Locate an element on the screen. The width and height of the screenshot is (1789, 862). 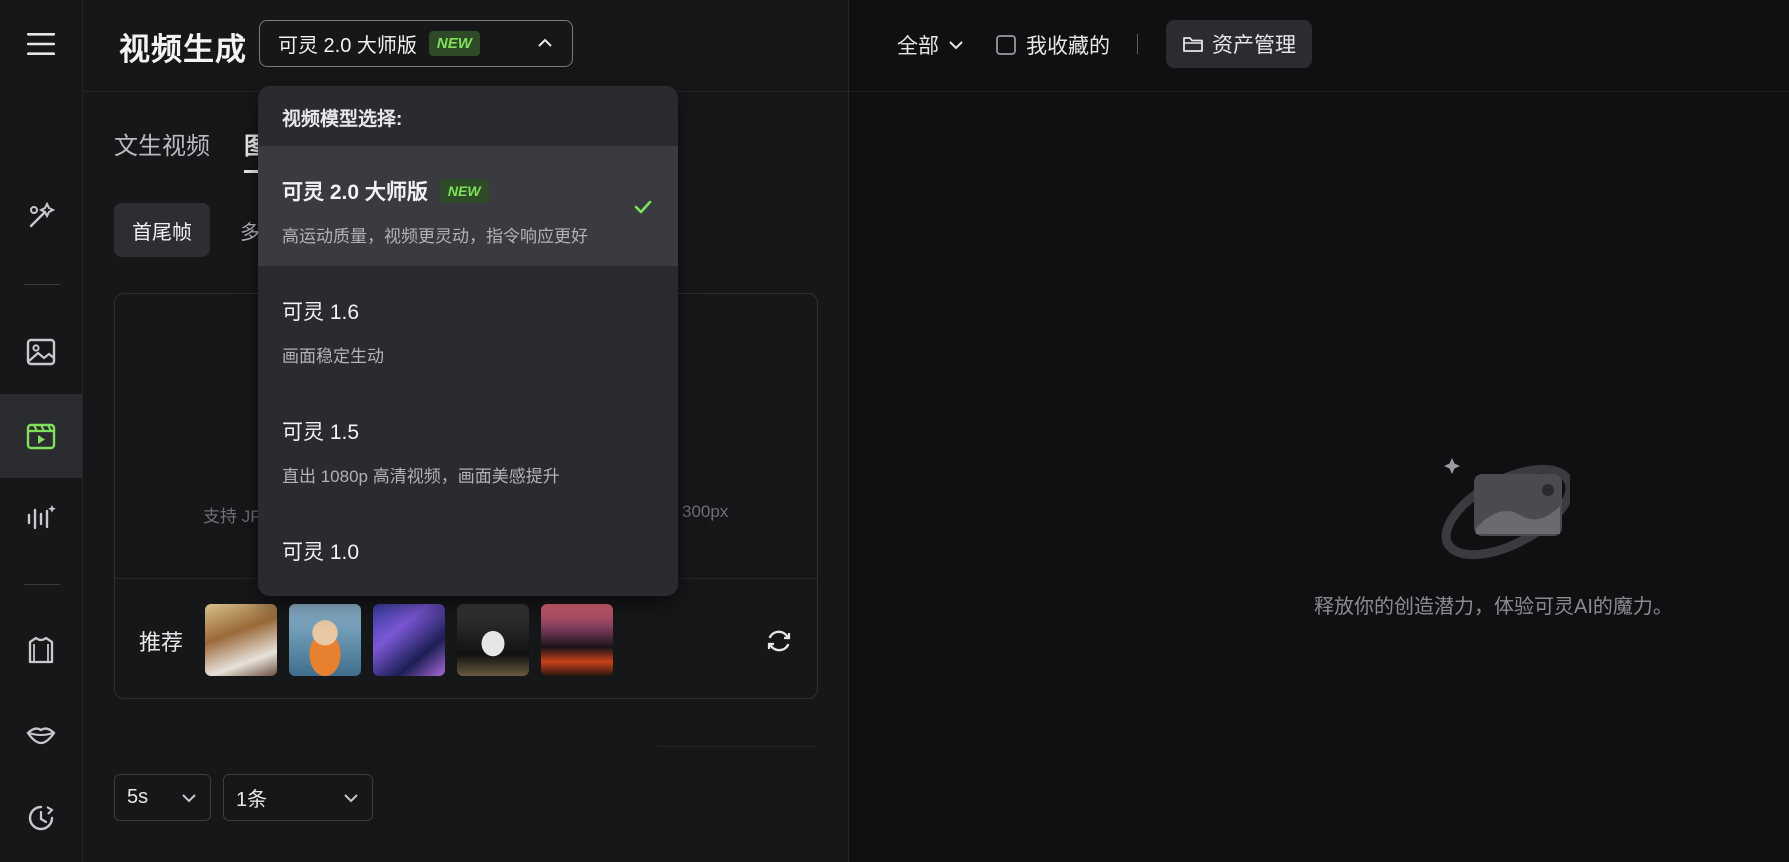
rail-history-button is located at coordinates (41, 818).